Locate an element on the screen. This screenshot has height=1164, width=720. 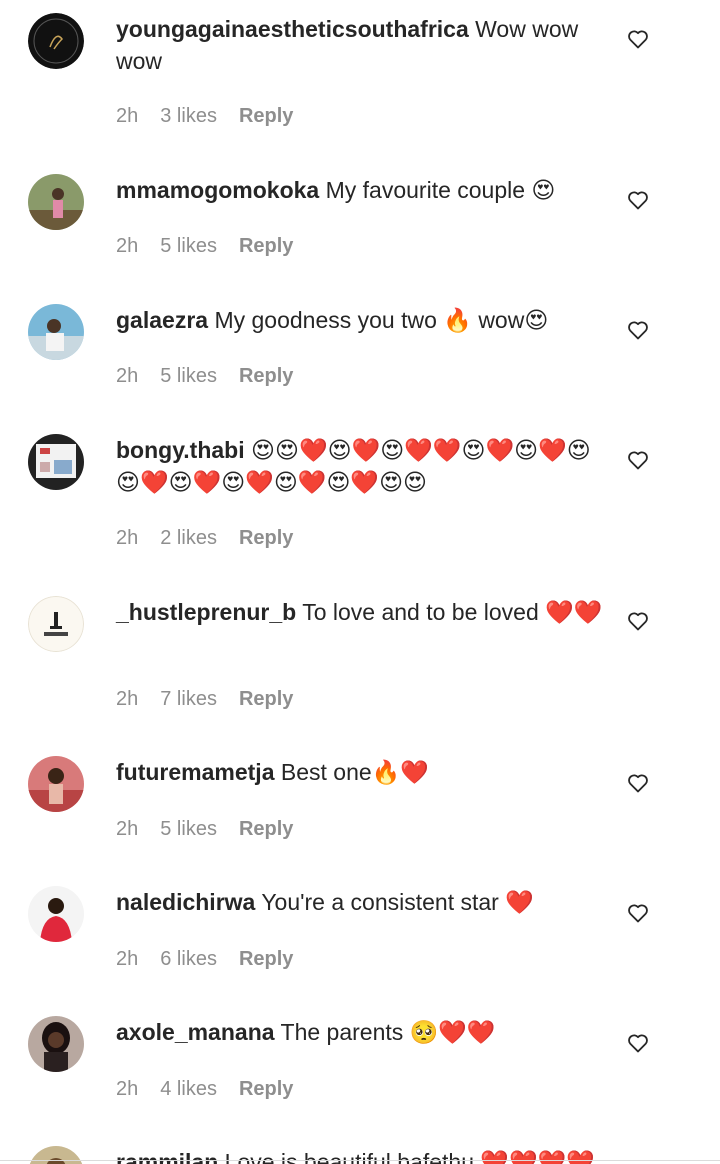
comment-meta: 2h 4 likes Reply is located at coordinates (204, 1089).